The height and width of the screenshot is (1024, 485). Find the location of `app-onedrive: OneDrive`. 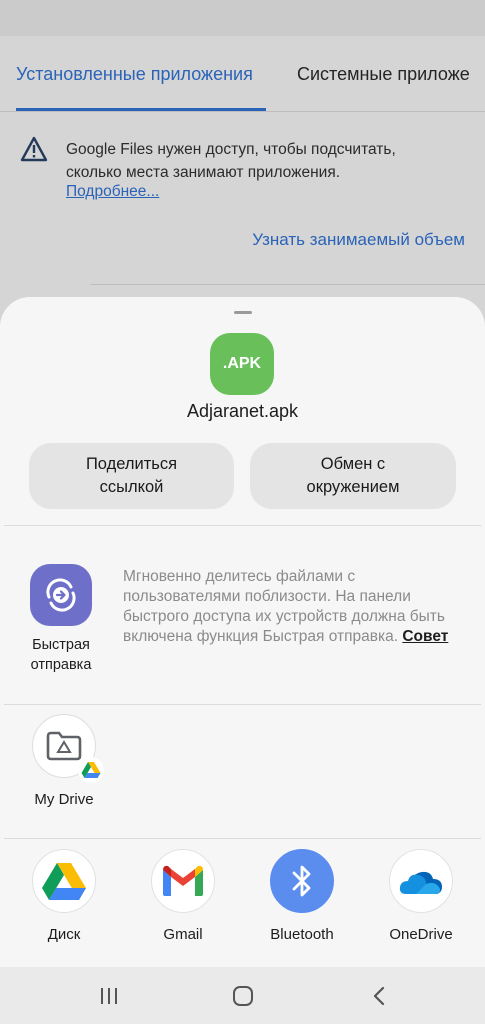

app-onedrive: OneDrive is located at coordinates (421, 896).